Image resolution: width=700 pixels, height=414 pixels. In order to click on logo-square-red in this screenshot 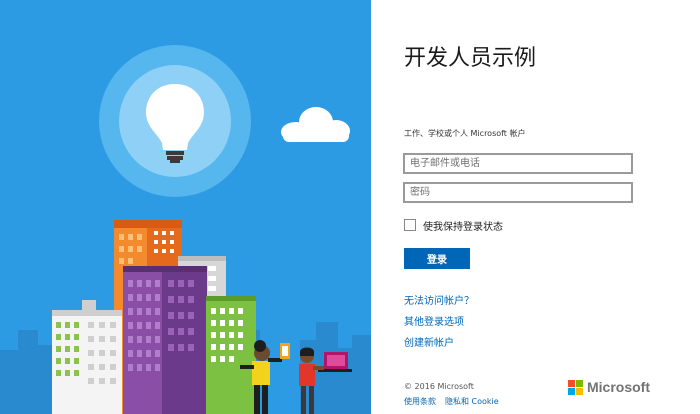, I will do `click(571, 383)`.